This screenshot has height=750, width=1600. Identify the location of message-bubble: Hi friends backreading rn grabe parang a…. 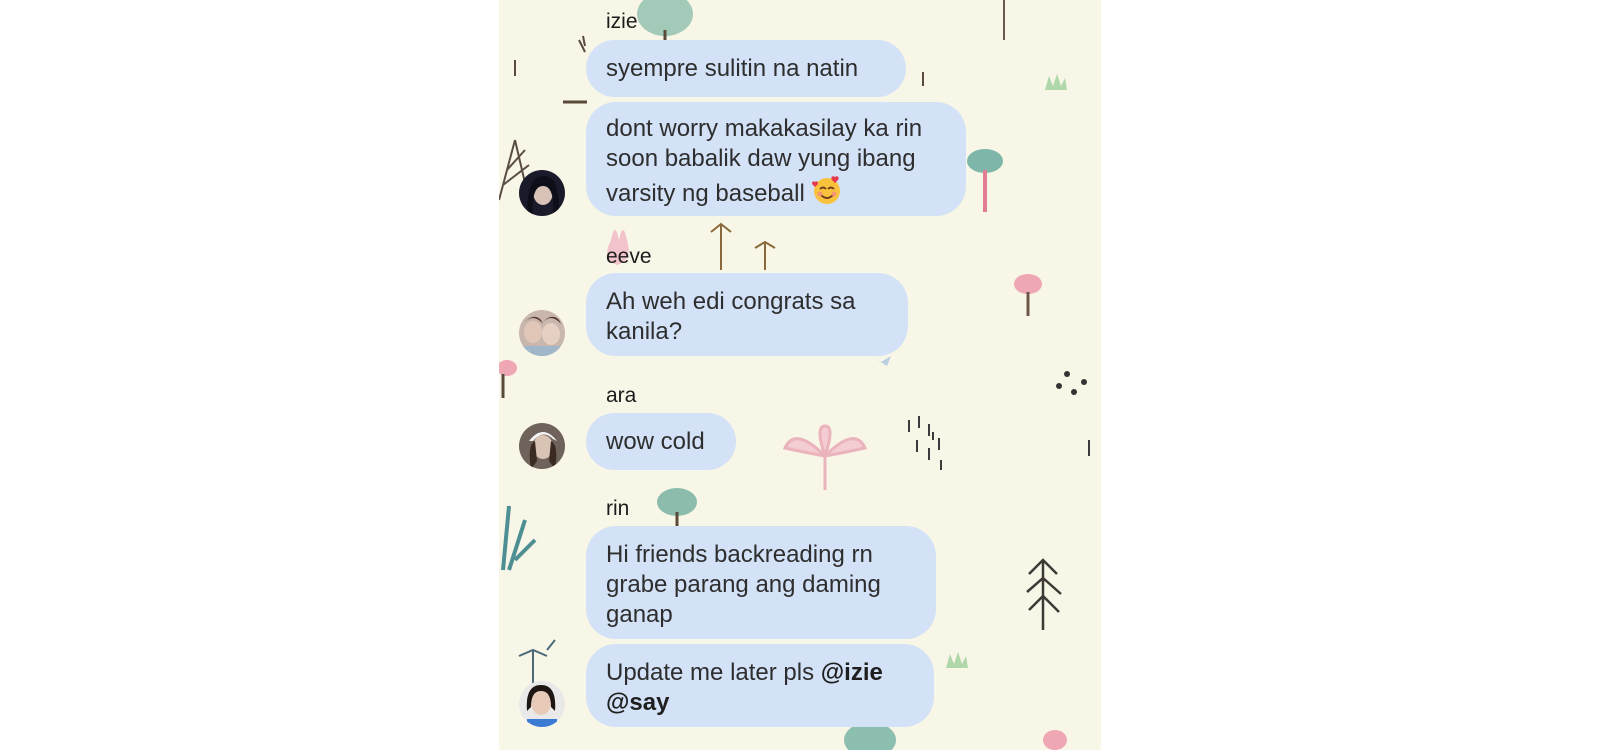
(761, 582).